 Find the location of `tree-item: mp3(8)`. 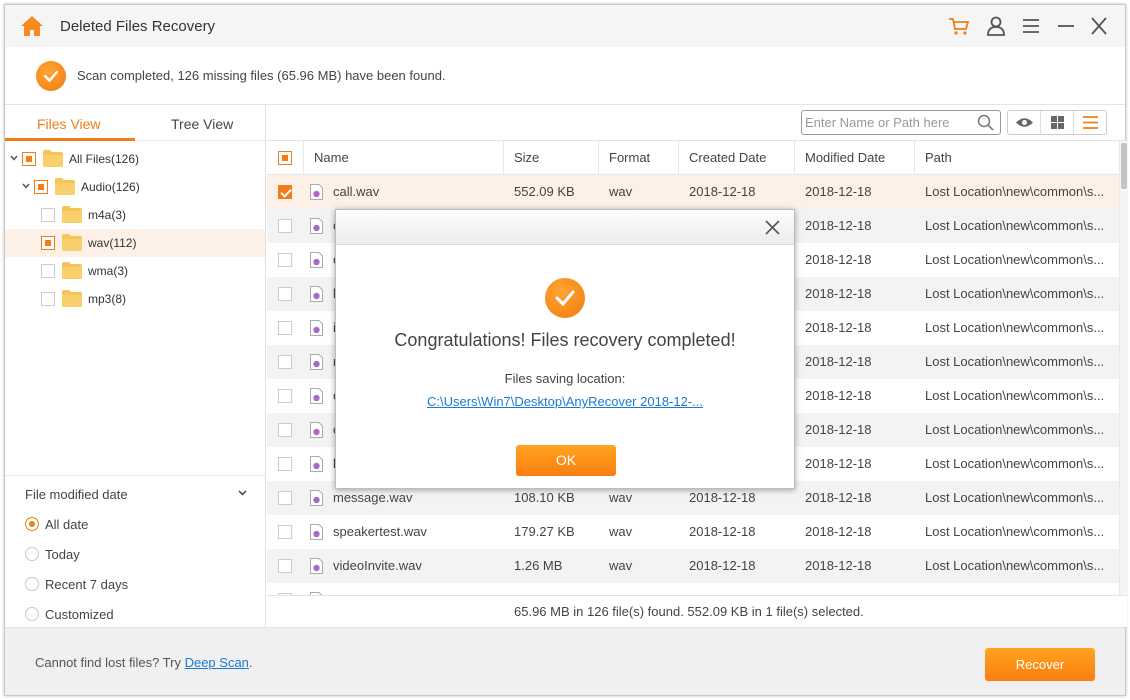

tree-item: mp3(8) is located at coordinates (135, 299).